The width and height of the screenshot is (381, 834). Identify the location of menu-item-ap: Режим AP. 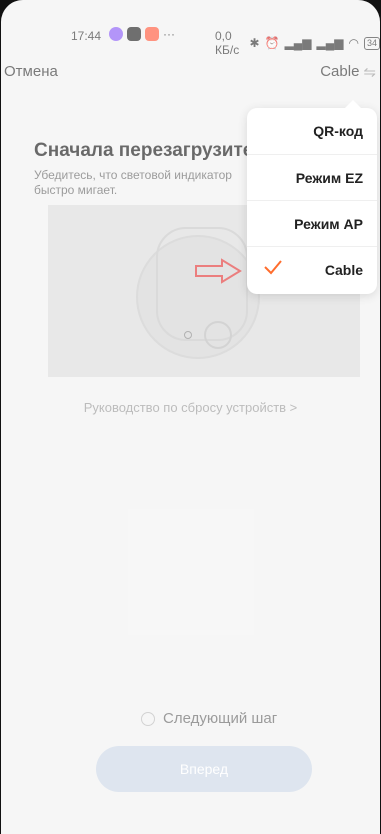
(312, 223).